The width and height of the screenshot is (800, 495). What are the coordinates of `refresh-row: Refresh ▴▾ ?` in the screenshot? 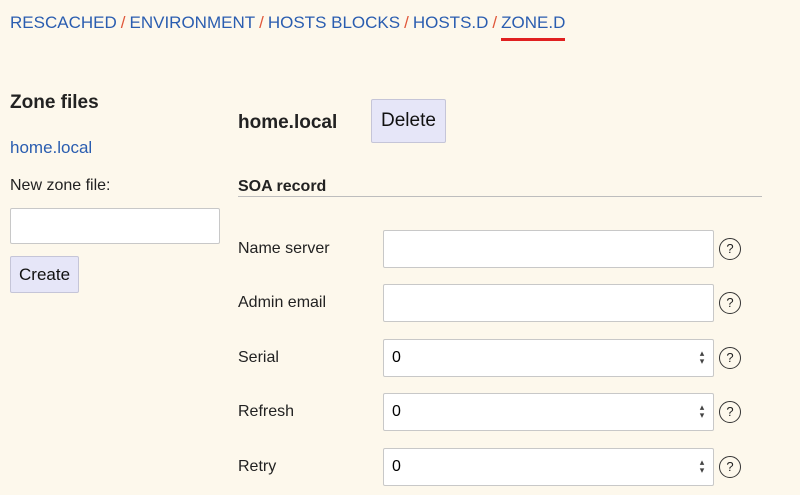 It's located at (500, 412).